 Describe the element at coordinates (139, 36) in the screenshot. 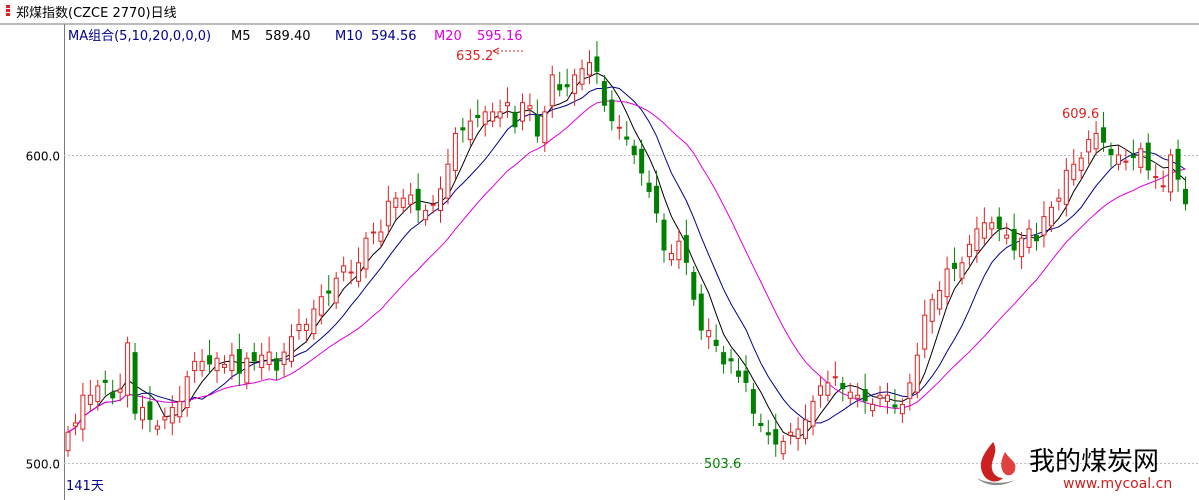

I see `indicator-name: MA组合(5,10,20,0,0,0)` at that location.